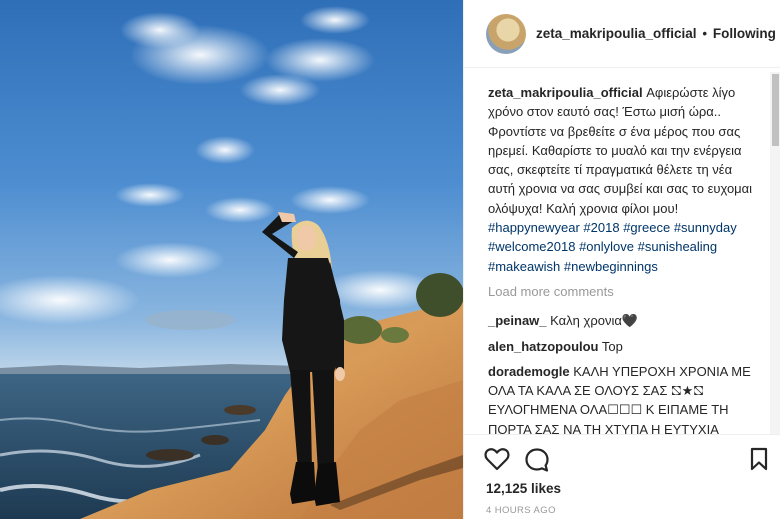  What do you see at coordinates (529, 371) in the screenshot?
I see `comment-username-link: dorademogle` at bounding box center [529, 371].